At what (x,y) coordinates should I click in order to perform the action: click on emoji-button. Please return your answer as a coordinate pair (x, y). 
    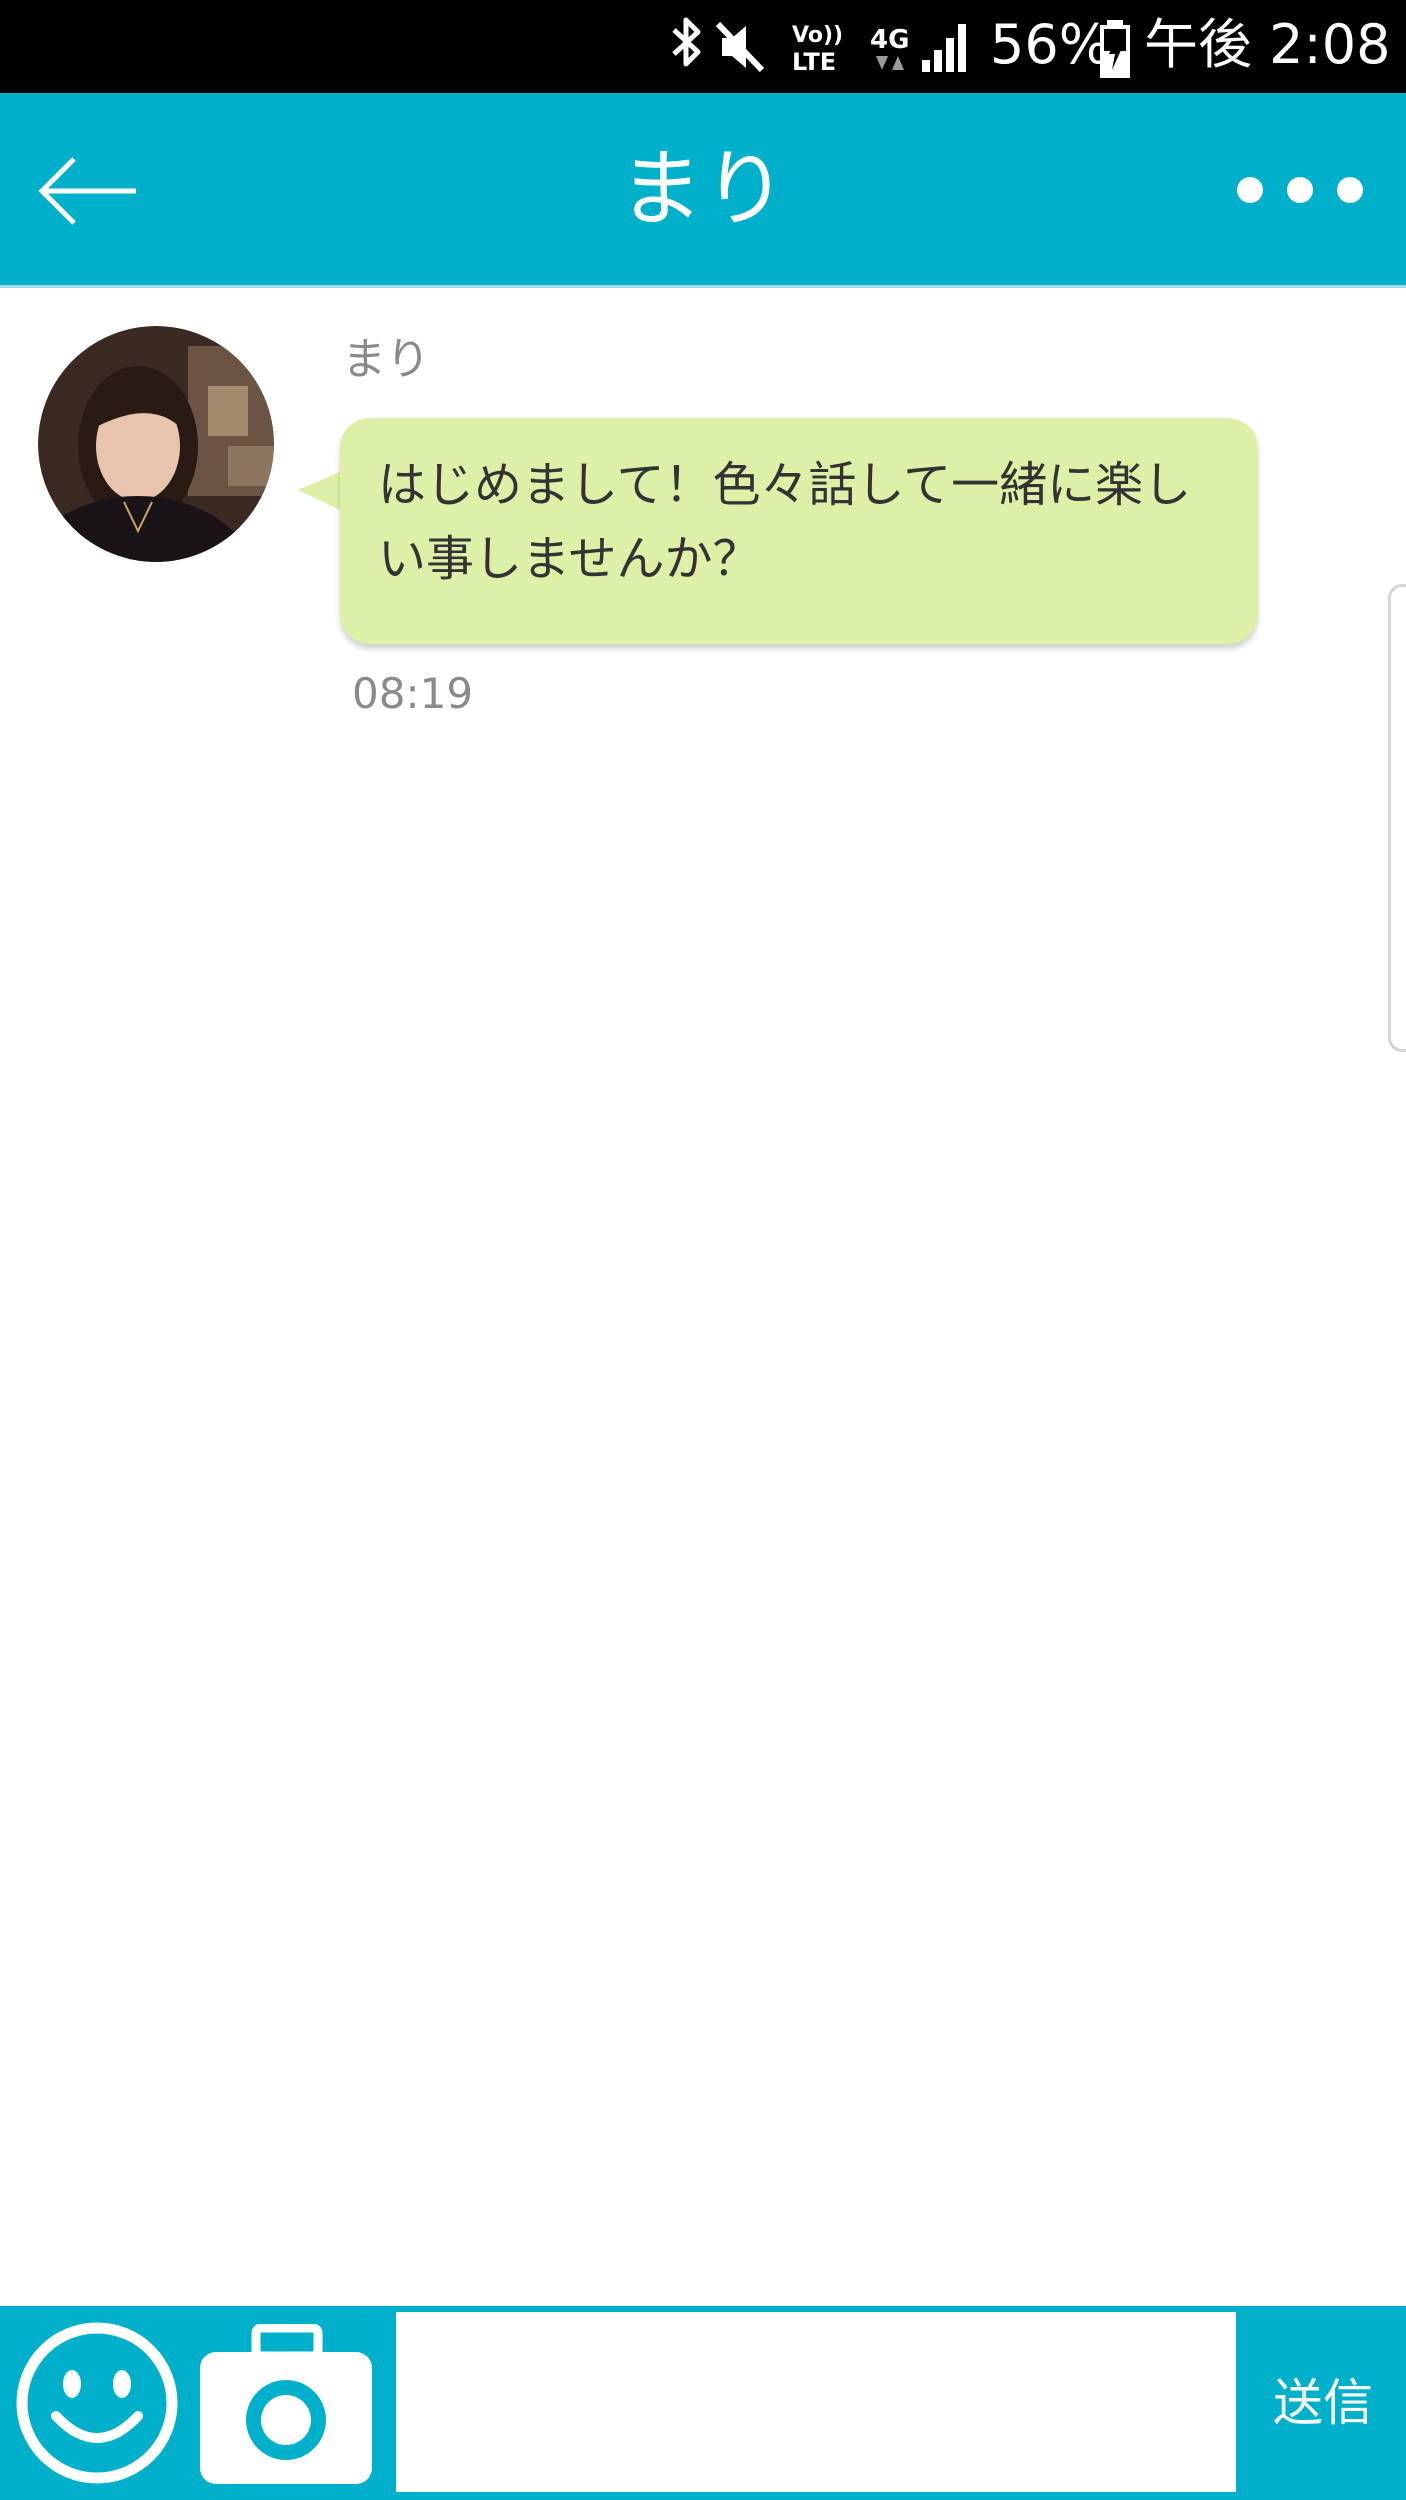
    Looking at the image, I should click on (97, 2403).